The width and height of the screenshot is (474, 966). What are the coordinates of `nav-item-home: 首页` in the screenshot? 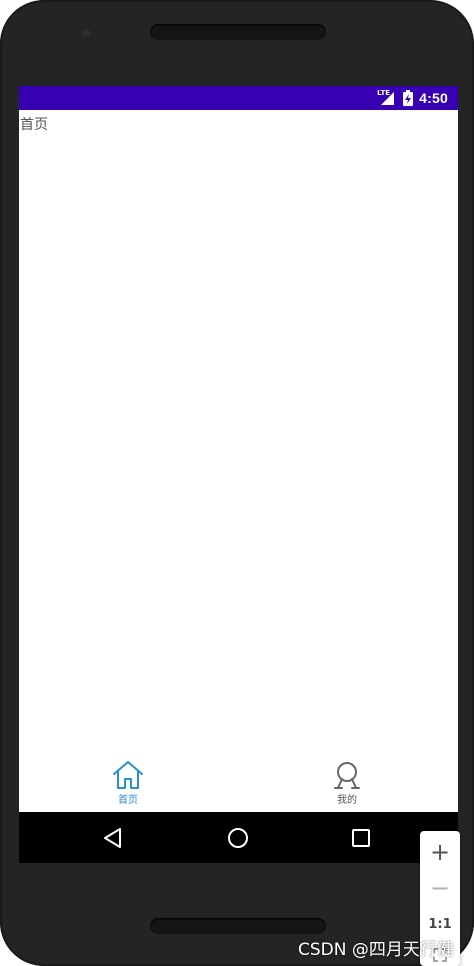 It's located at (128, 785).